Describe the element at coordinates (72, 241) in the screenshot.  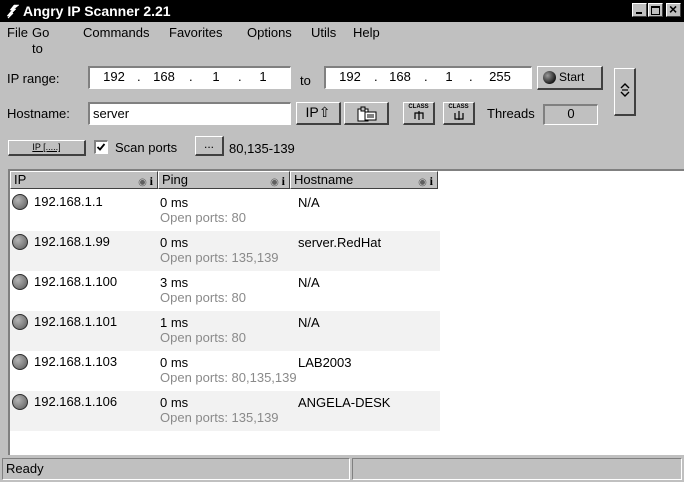
I see `cell-ip: 192.168.1.99` at that location.